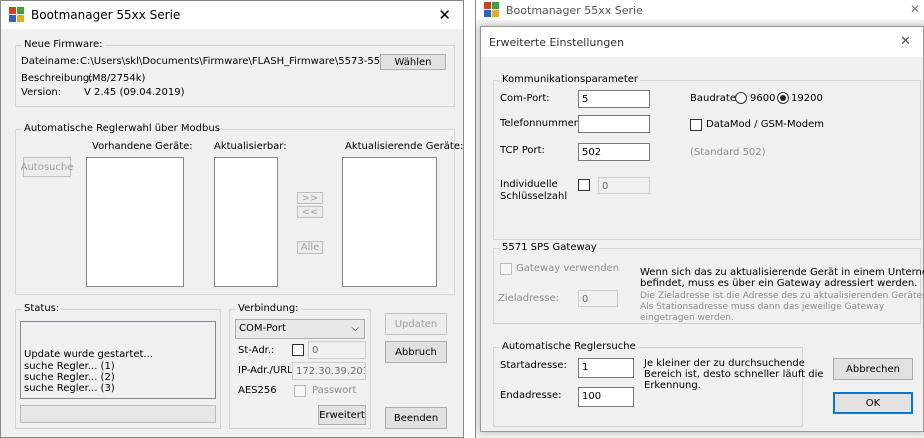 The width and height of the screenshot is (924, 438). I want to click on background-title-bar: Bootmanager 55xx Serie ✕, so click(700, 10).